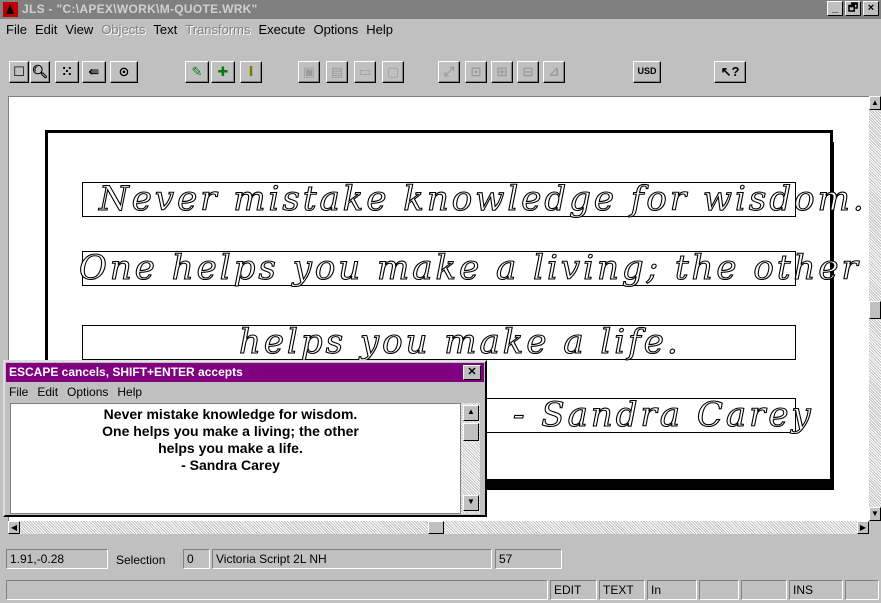 The width and height of the screenshot is (881, 603). I want to click on dialog-menu-bar: File Edit Options Help, so click(80, 392).